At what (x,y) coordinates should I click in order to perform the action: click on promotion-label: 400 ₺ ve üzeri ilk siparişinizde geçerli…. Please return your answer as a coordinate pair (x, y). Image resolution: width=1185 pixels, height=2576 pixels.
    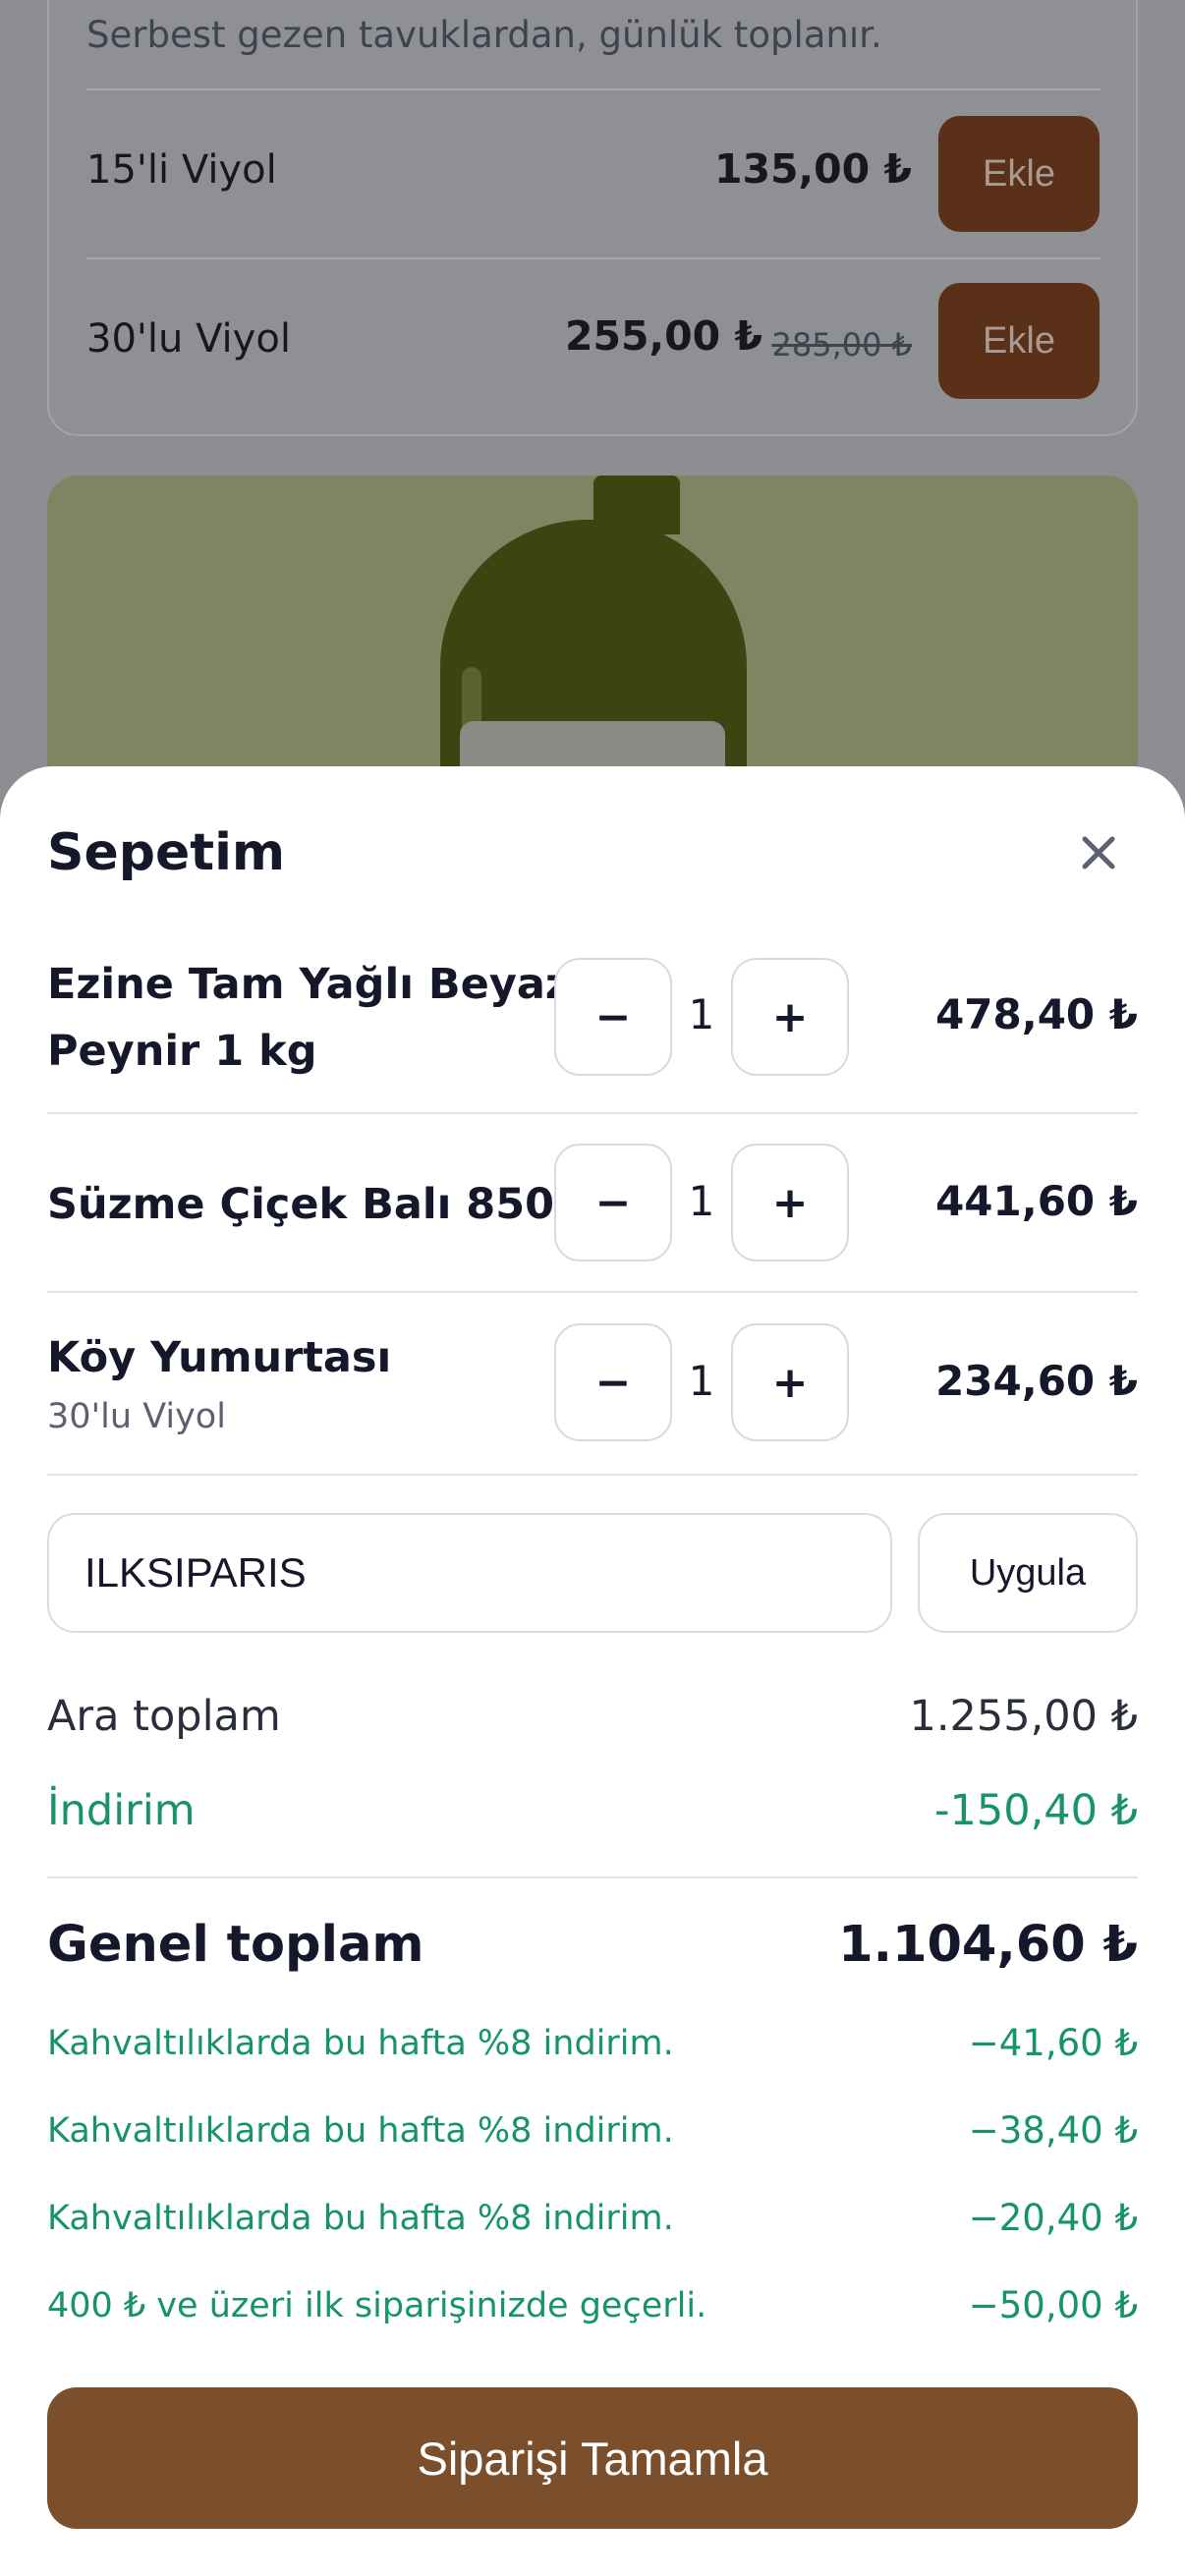
    Looking at the image, I should click on (377, 2305).